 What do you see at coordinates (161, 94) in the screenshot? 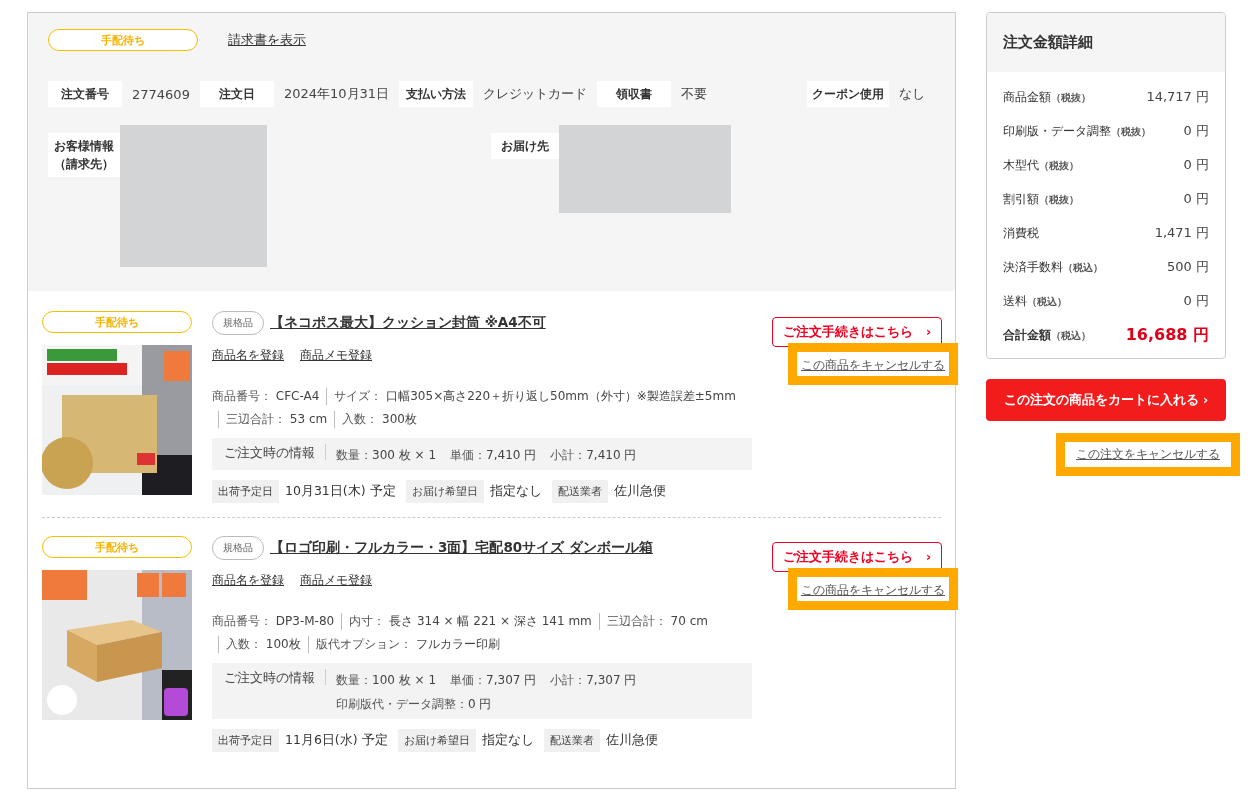
I see `field-value: 2774609` at bounding box center [161, 94].